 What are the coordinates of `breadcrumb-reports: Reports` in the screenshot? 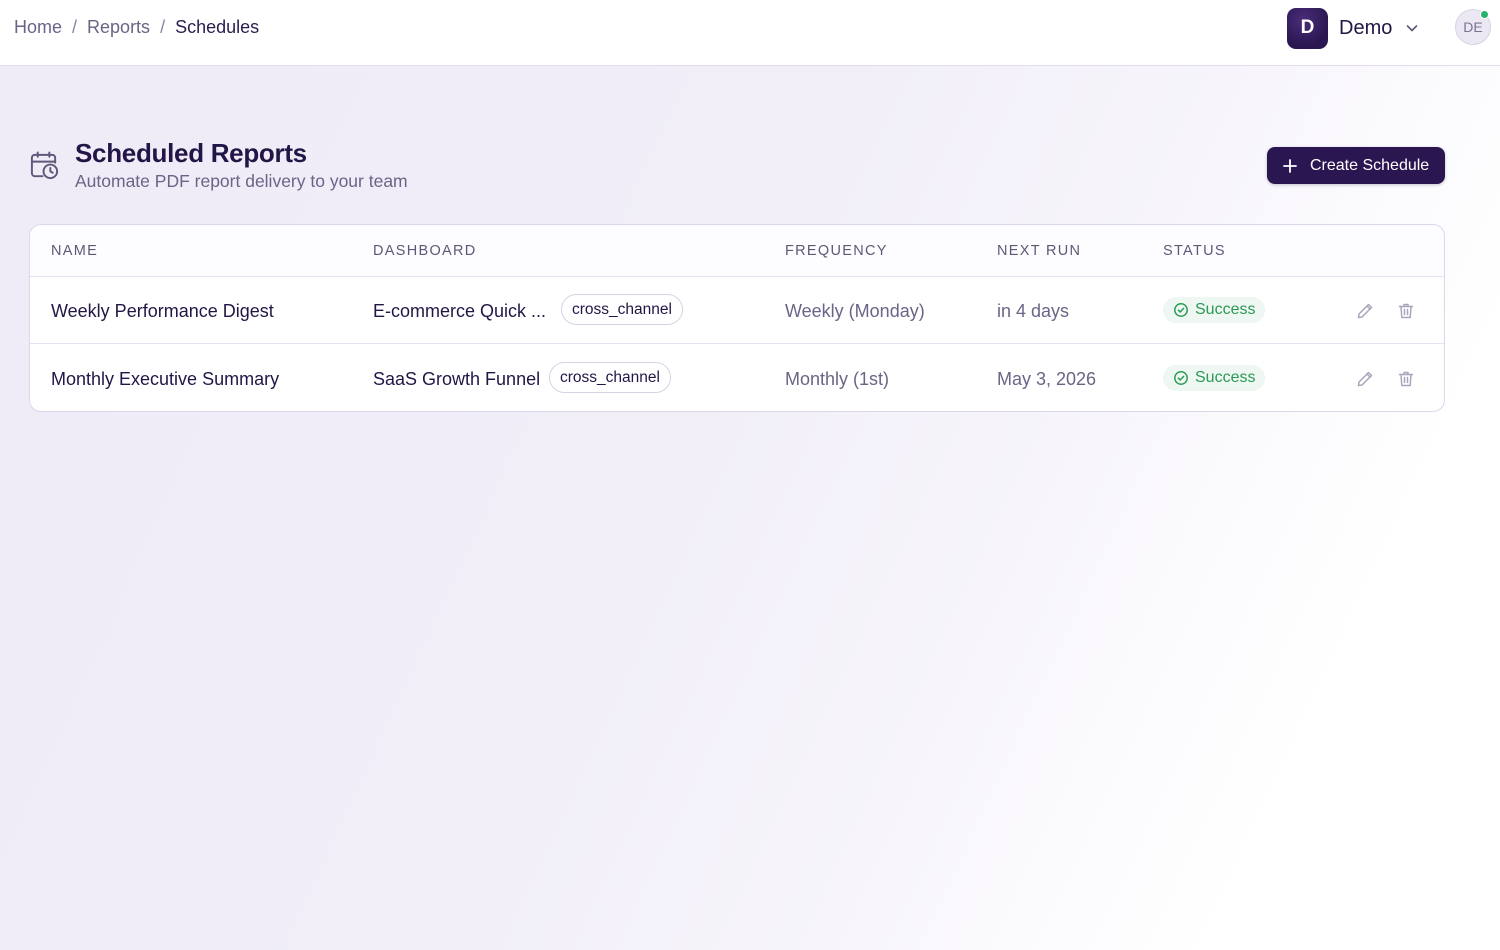 It's located at (118, 27).